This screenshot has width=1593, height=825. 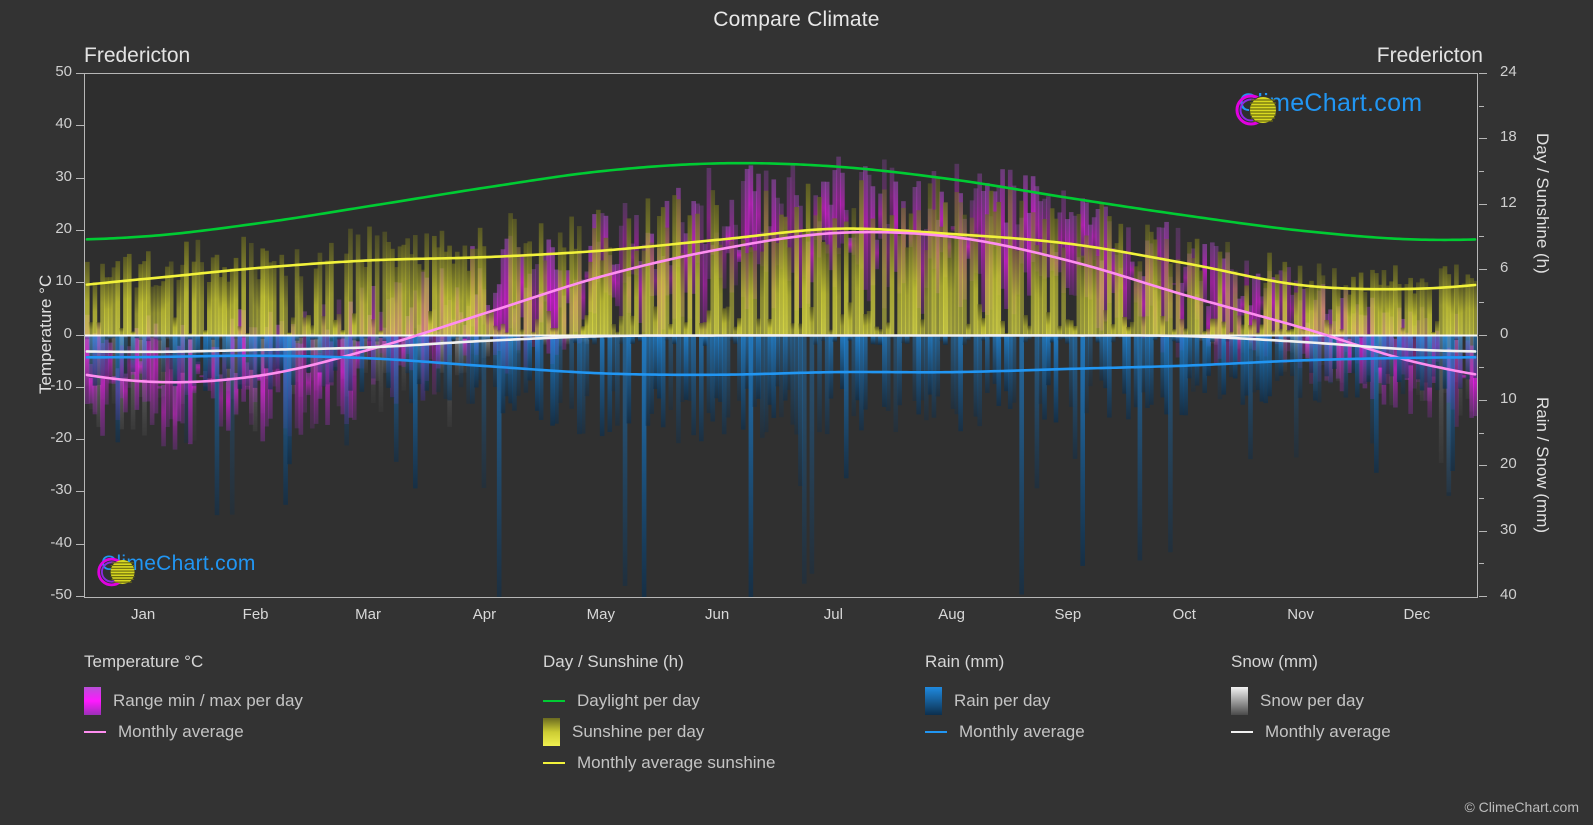 What do you see at coordinates (1184, 614) in the screenshot?
I see `x-tick-oct: Oct` at bounding box center [1184, 614].